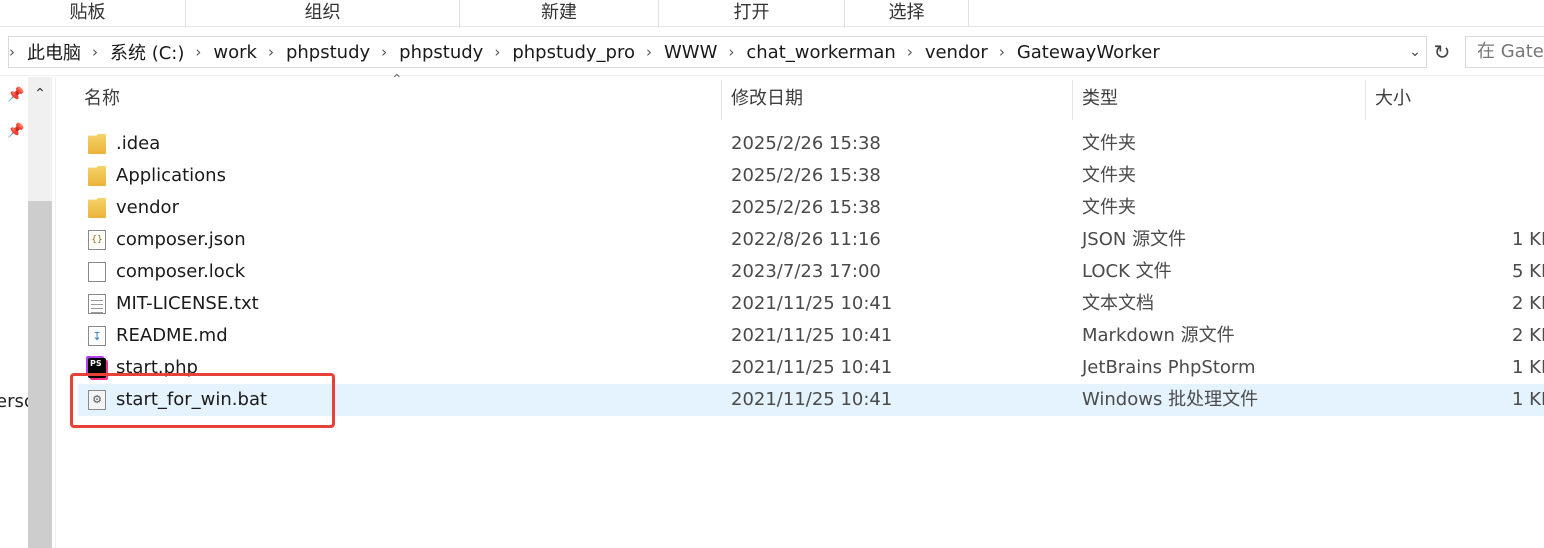 The width and height of the screenshot is (1544, 548). Describe the element at coordinates (1415, 52) in the screenshot. I see `chevron-down-icon: ⌄` at that location.